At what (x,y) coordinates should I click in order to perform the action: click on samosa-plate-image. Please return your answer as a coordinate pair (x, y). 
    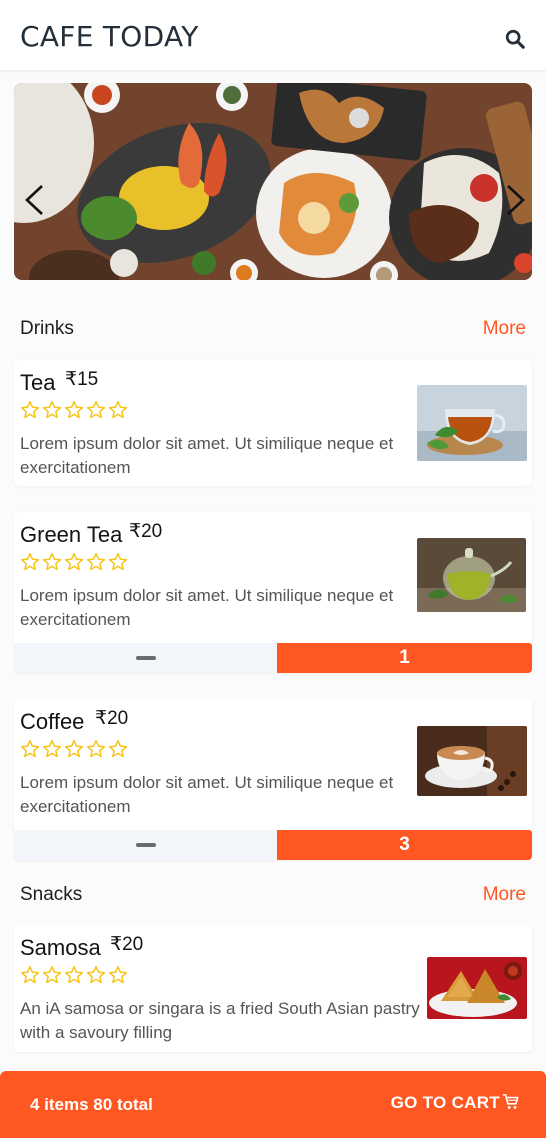
    Looking at the image, I should click on (477, 988).